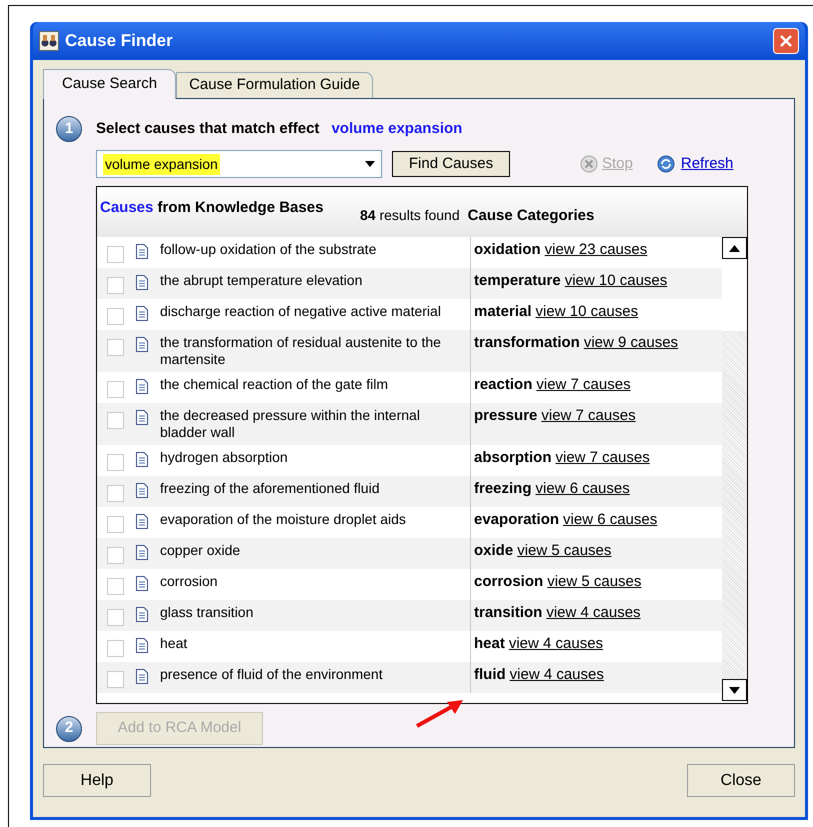  I want to click on step-number-icon: 1, so click(69, 129).